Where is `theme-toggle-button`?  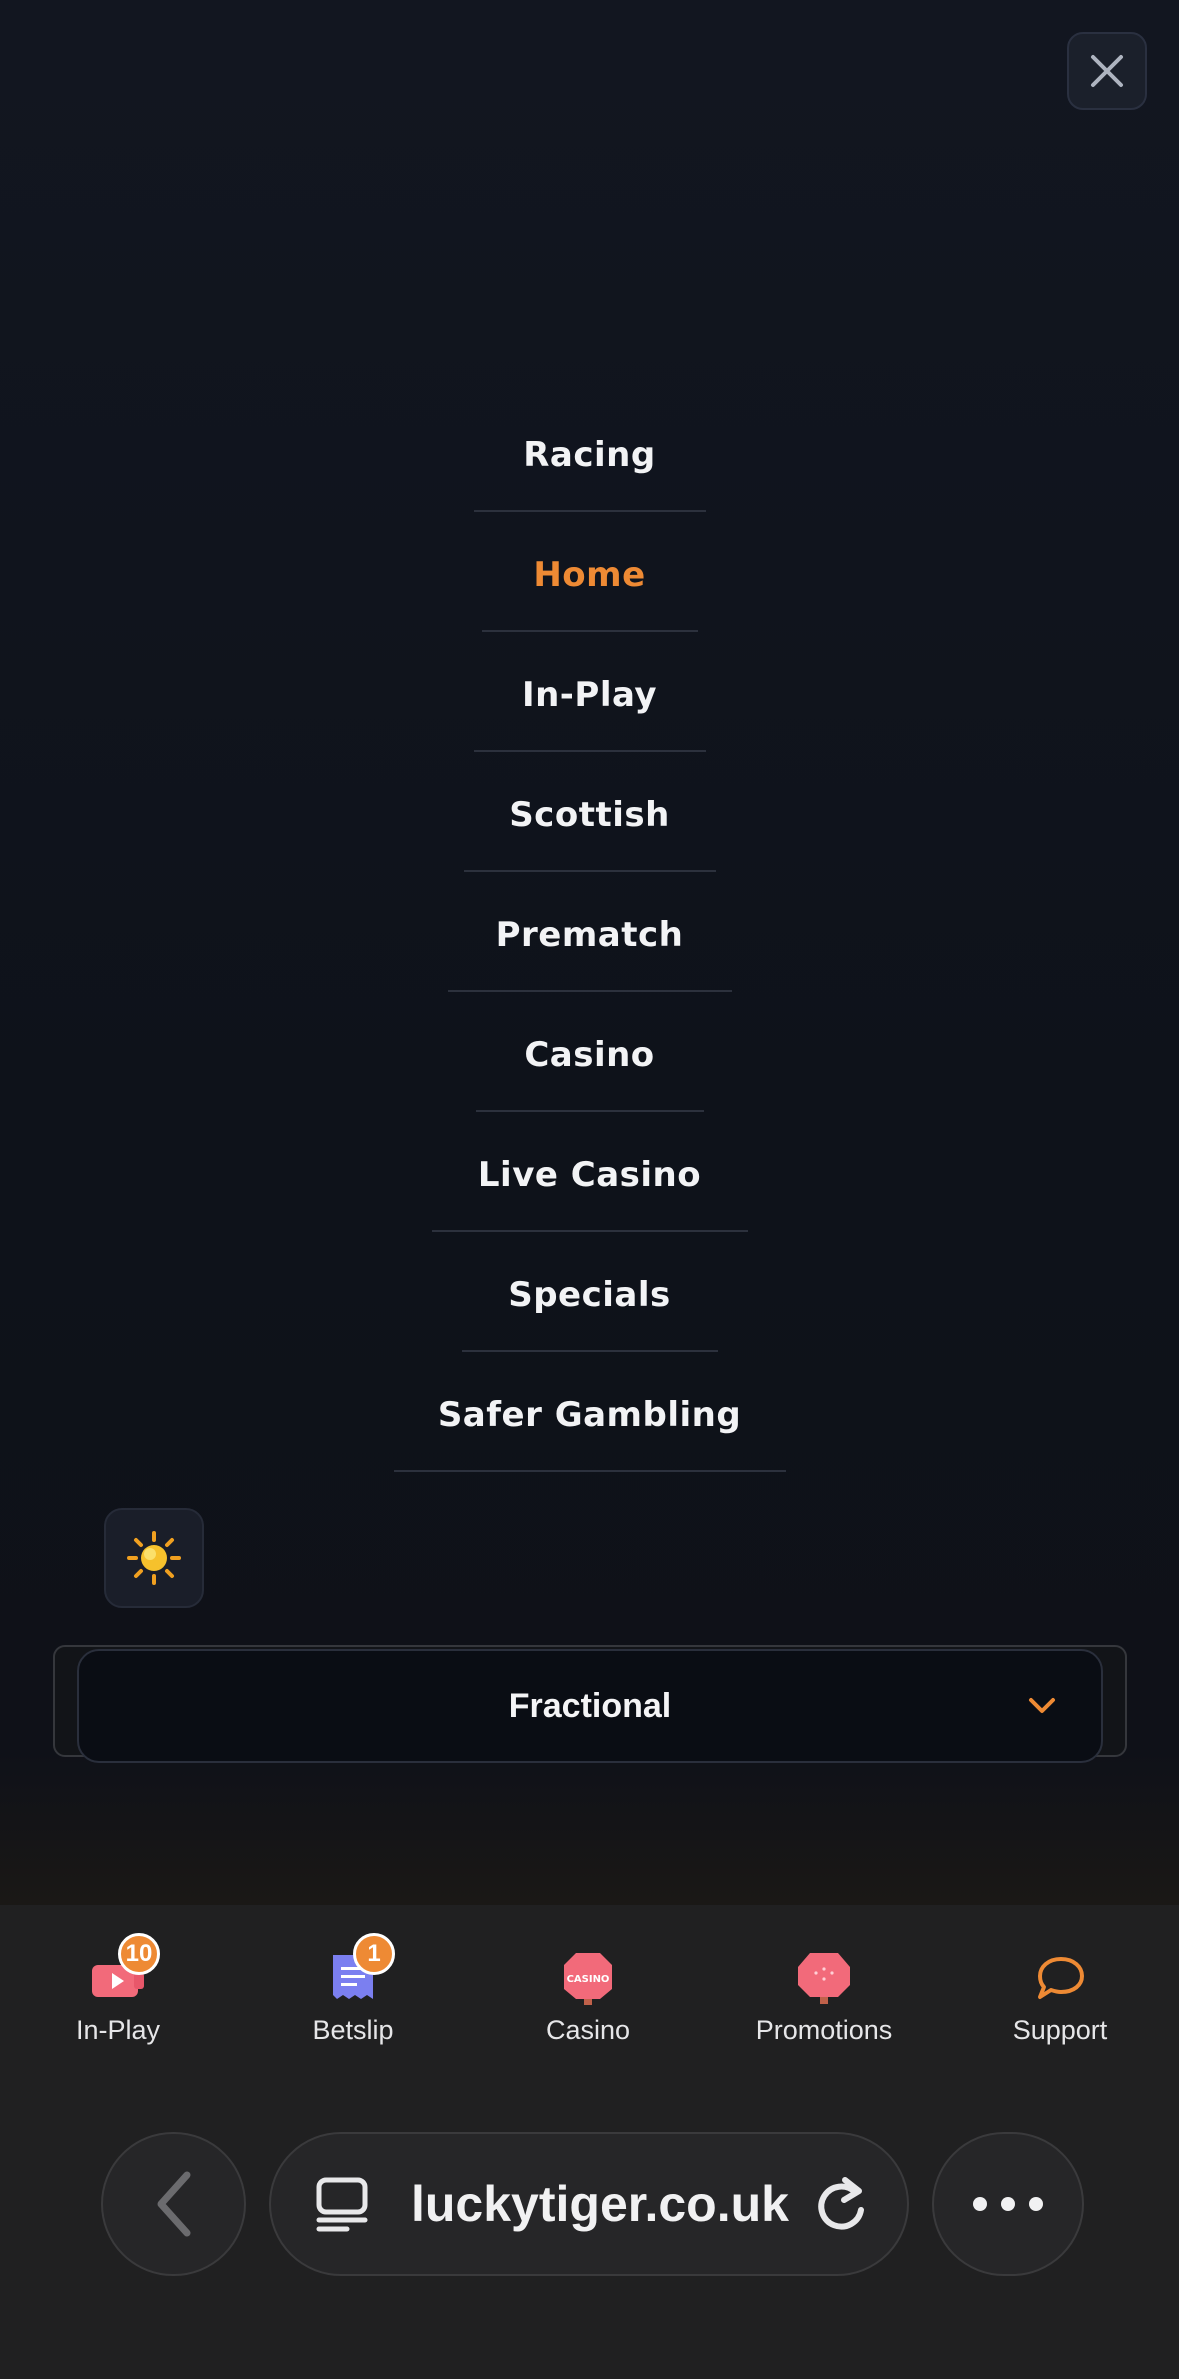
theme-toggle-button is located at coordinates (154, 1558).